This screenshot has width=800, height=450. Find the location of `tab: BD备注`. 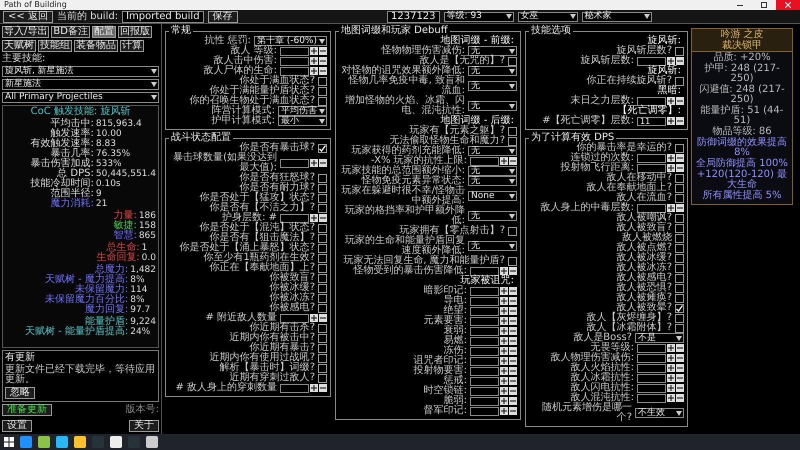

tab: BD备注 is located at coordinates (70, 32).